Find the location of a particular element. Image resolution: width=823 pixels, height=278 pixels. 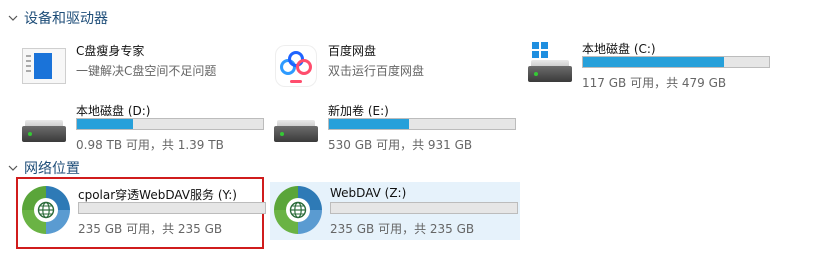

tile-drive-d: 本地磁盘 (D:) 0.98 TB 可用，共 1.39 TB is located at coordinates (143, 130).